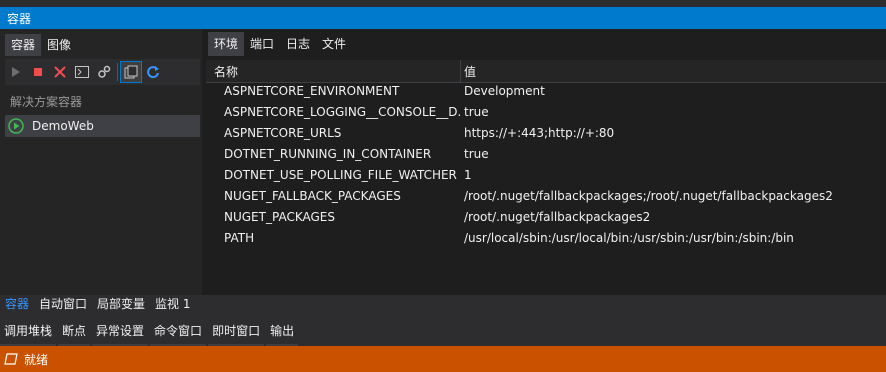 The height and width of the screenshot is (372, 886). I want to click on env-name: DOTNET_USE_POLLING_FILE_WATCHER, so click(340, 175).